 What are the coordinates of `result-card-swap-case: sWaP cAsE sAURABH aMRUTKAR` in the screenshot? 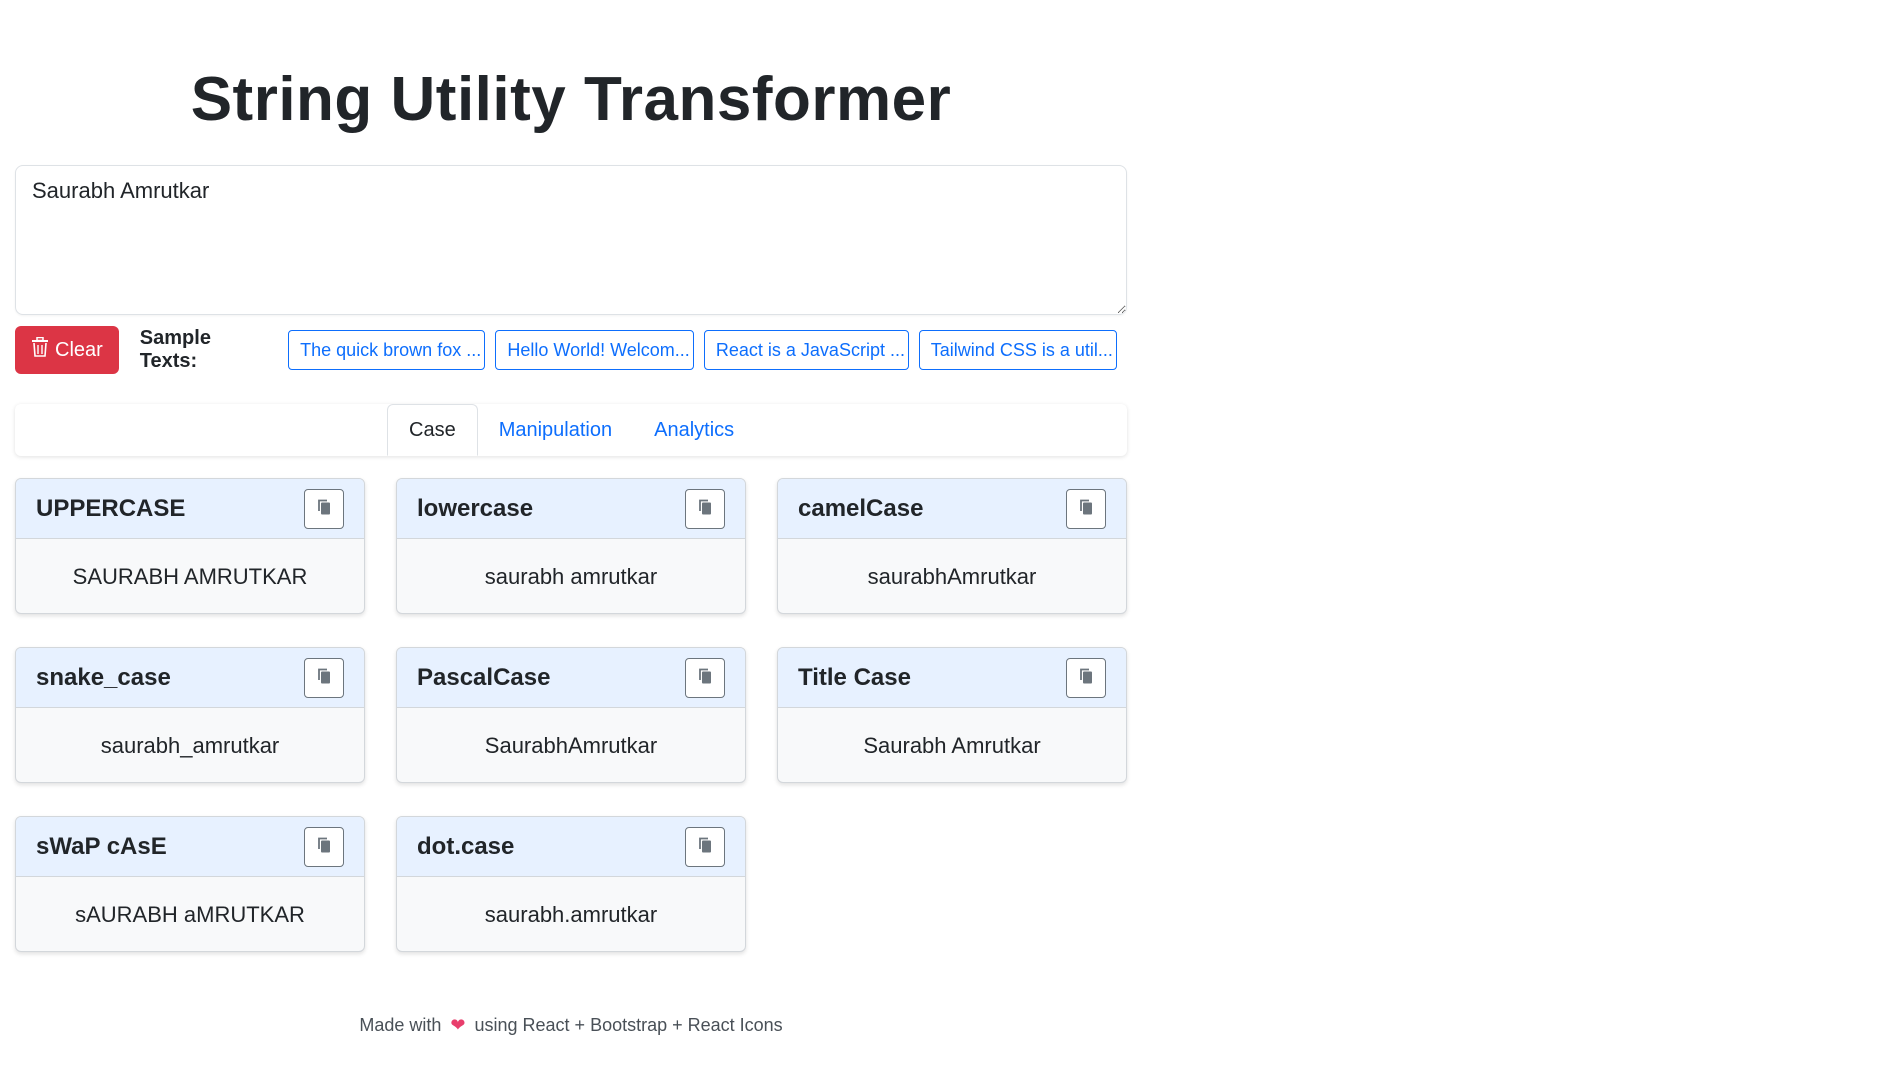 It's located at (190, 884).